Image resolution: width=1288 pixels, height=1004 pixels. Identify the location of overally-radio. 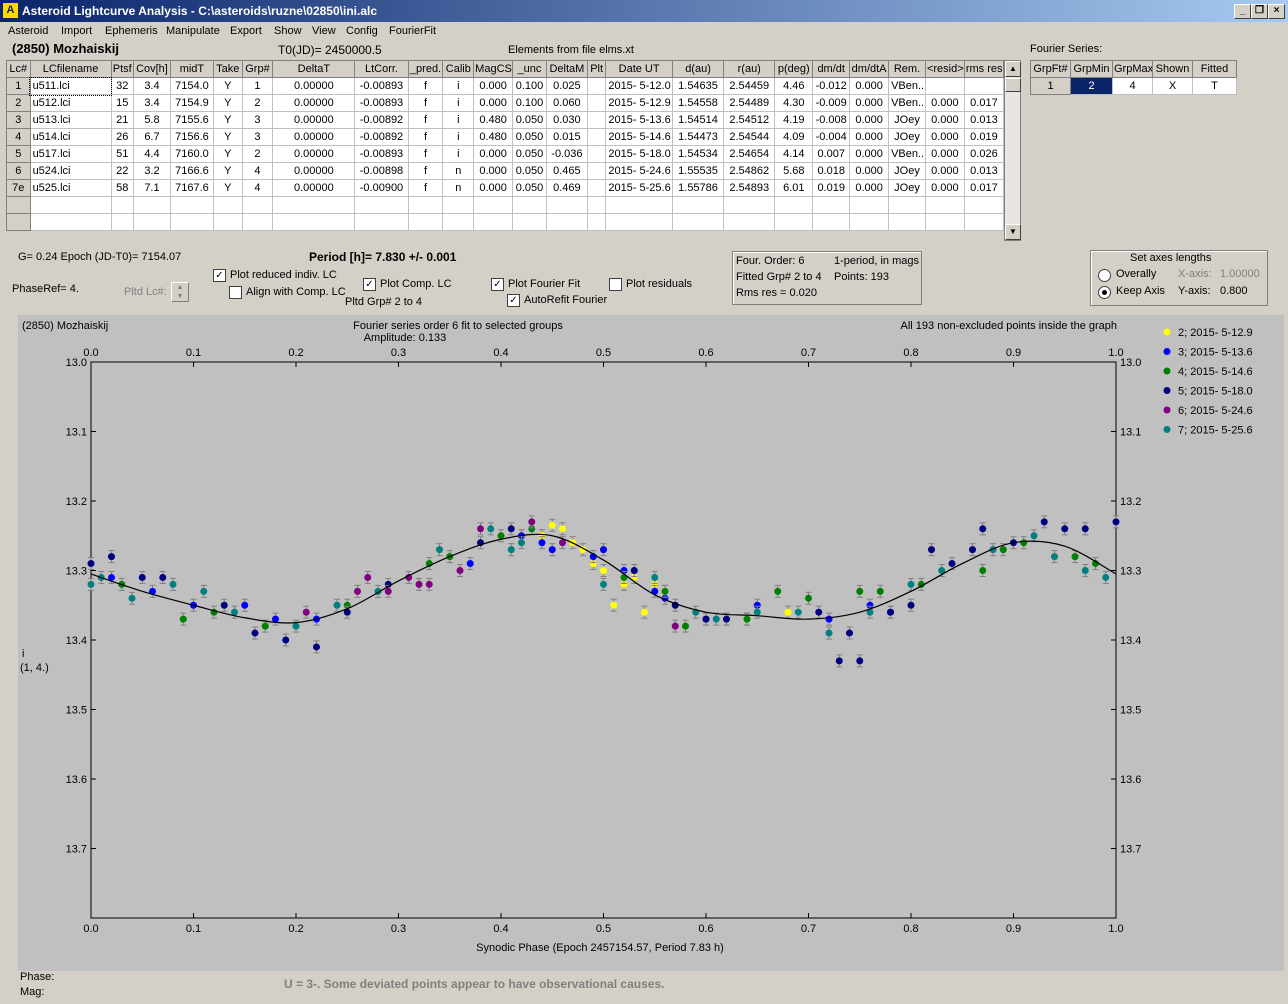
(1104, 275).